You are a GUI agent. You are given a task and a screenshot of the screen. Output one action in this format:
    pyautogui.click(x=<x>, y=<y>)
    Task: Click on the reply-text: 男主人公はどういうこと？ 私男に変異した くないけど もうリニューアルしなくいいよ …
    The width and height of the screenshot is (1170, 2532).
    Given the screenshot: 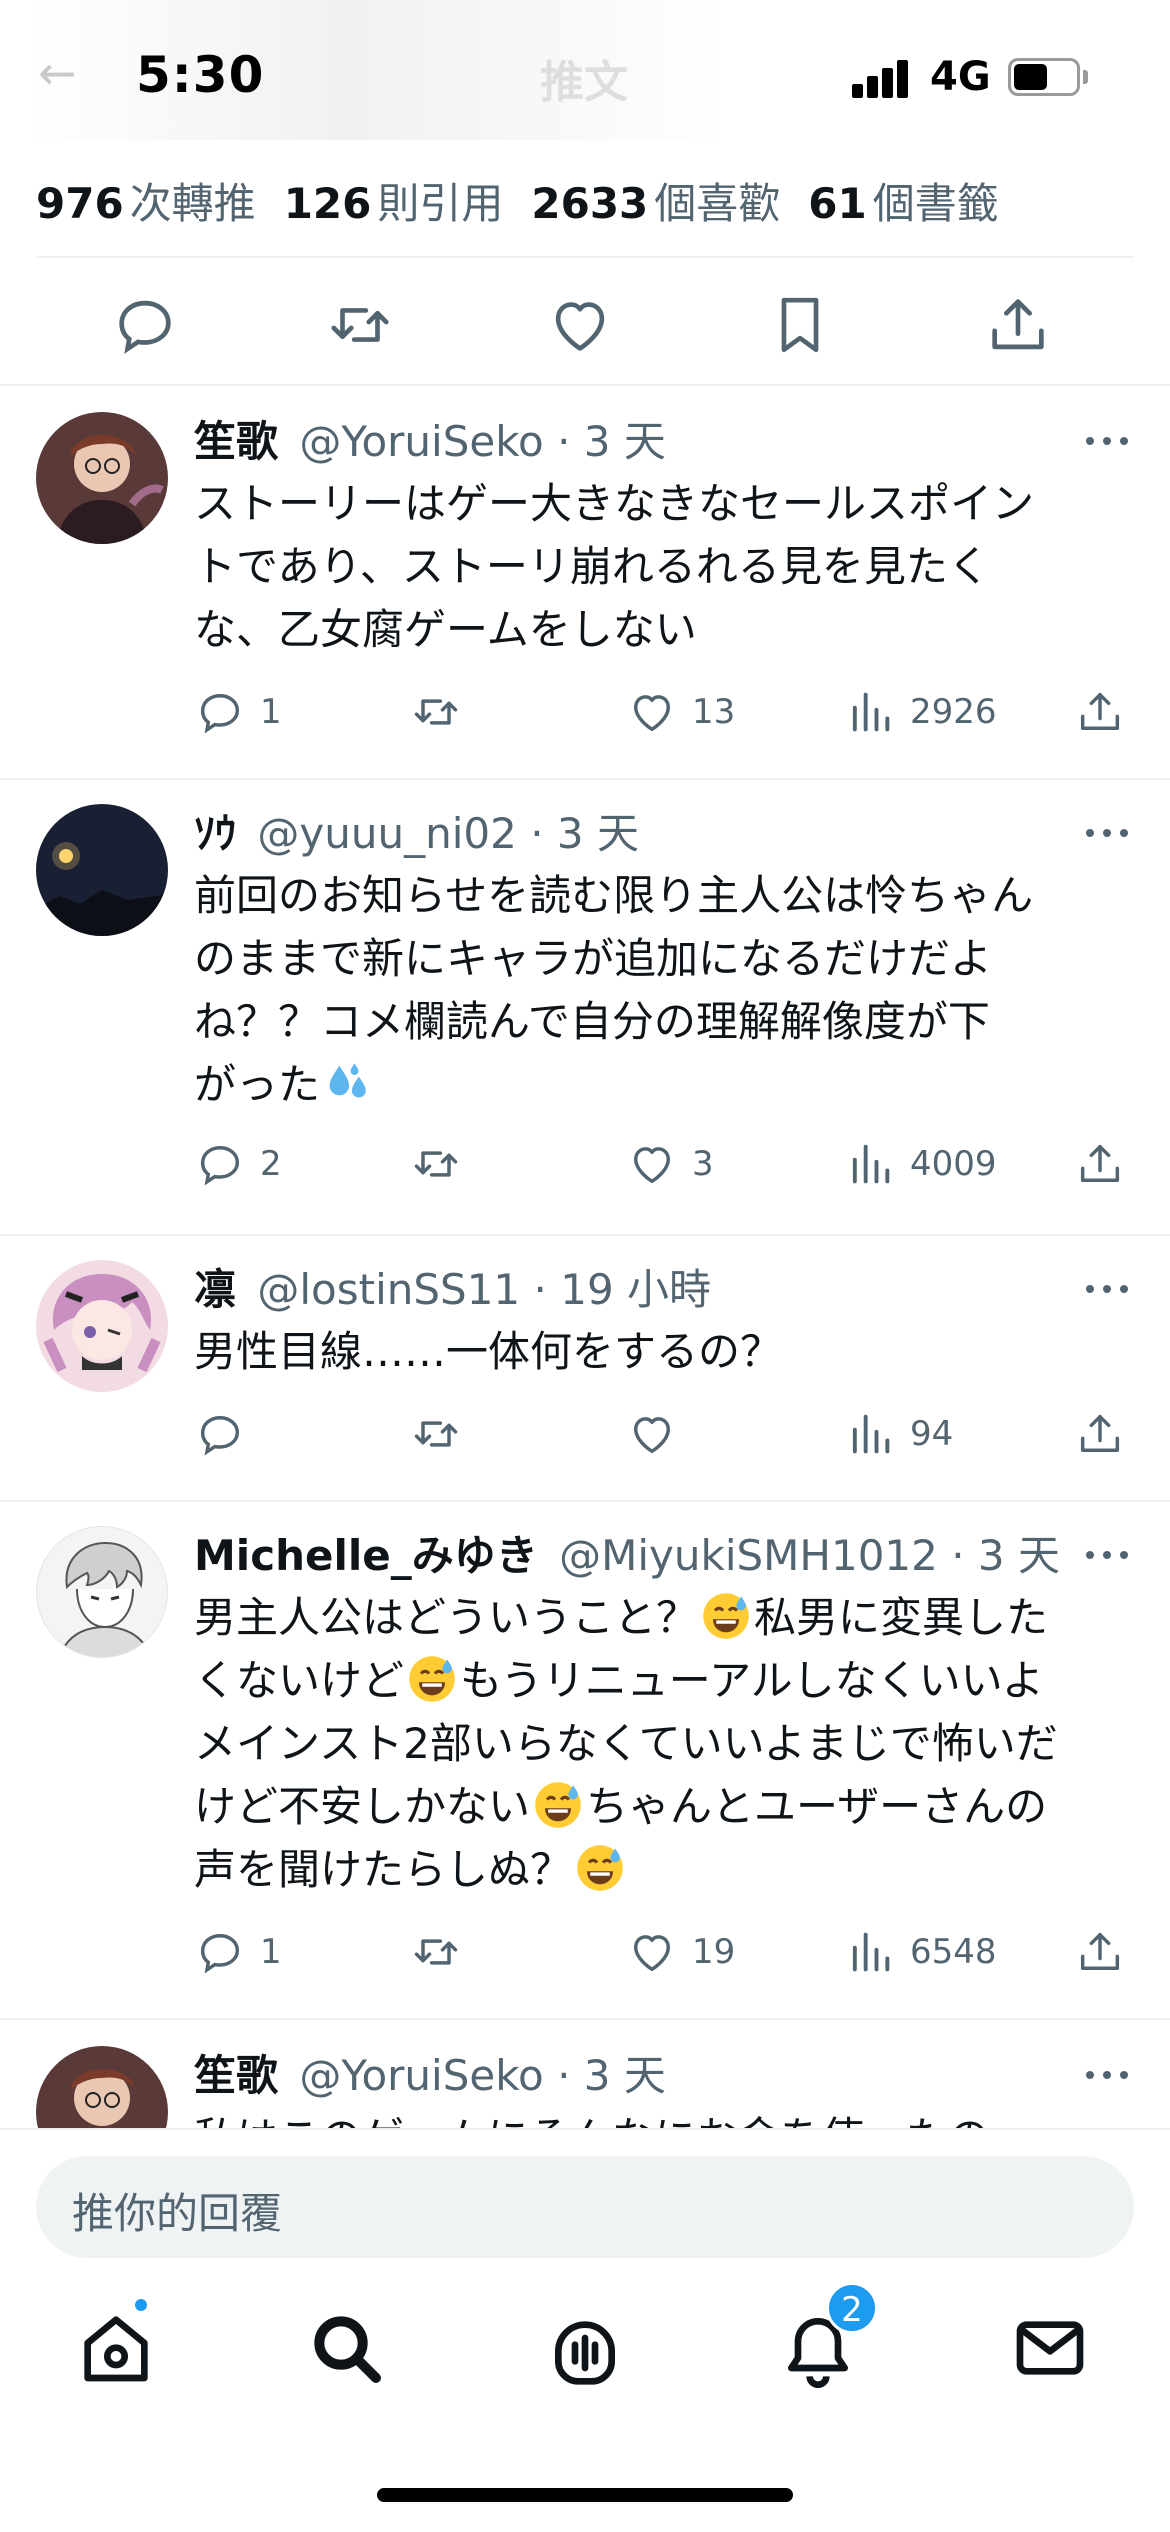 What is the action you would take?
    pyautogui.click(x=659, y=1743)
    